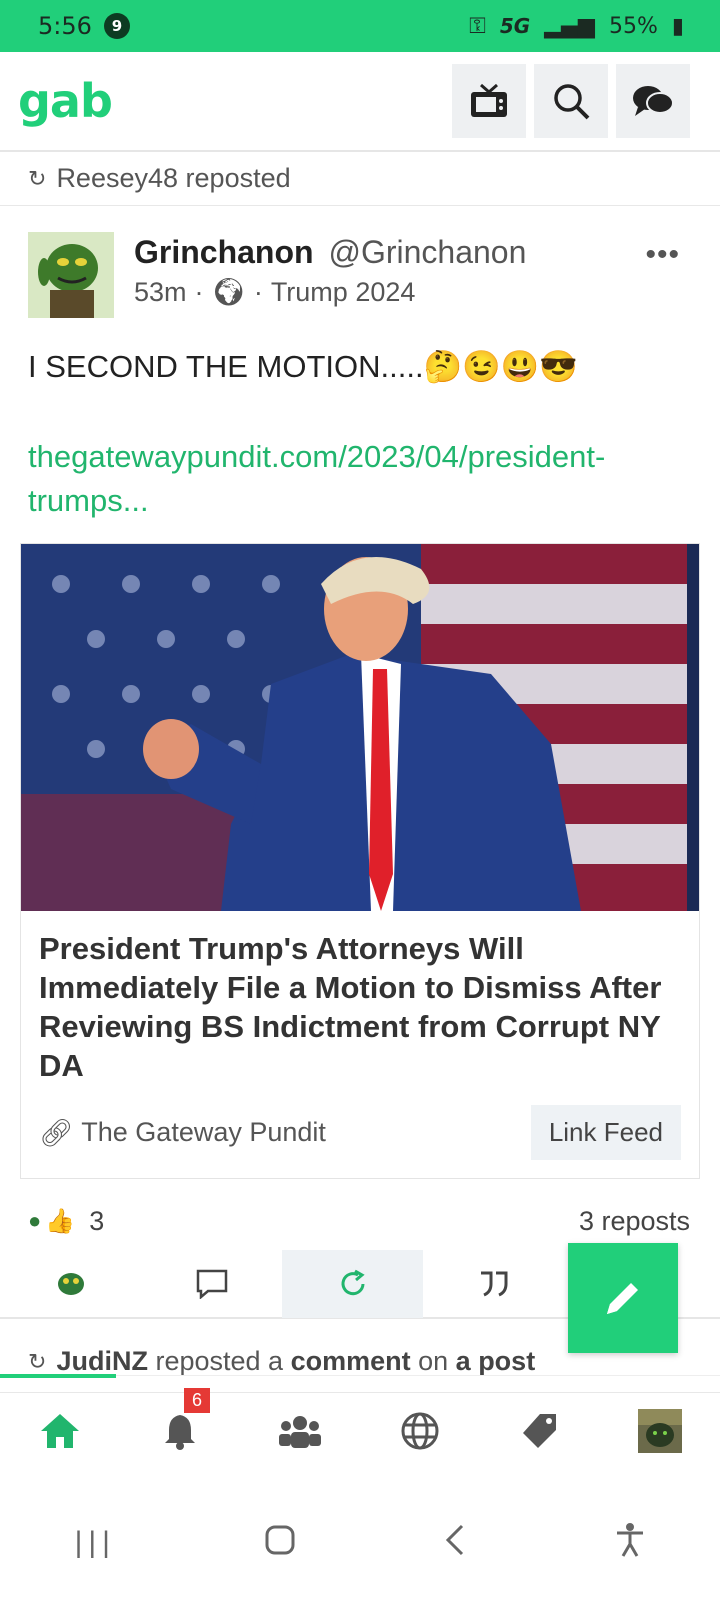 Image resolution: width=720 pixels, height=1600 pixels. What do you see at coordinates (65, 101) in the screenshot?
I see `gab-logo: gab` at bounding box center [65, 101].